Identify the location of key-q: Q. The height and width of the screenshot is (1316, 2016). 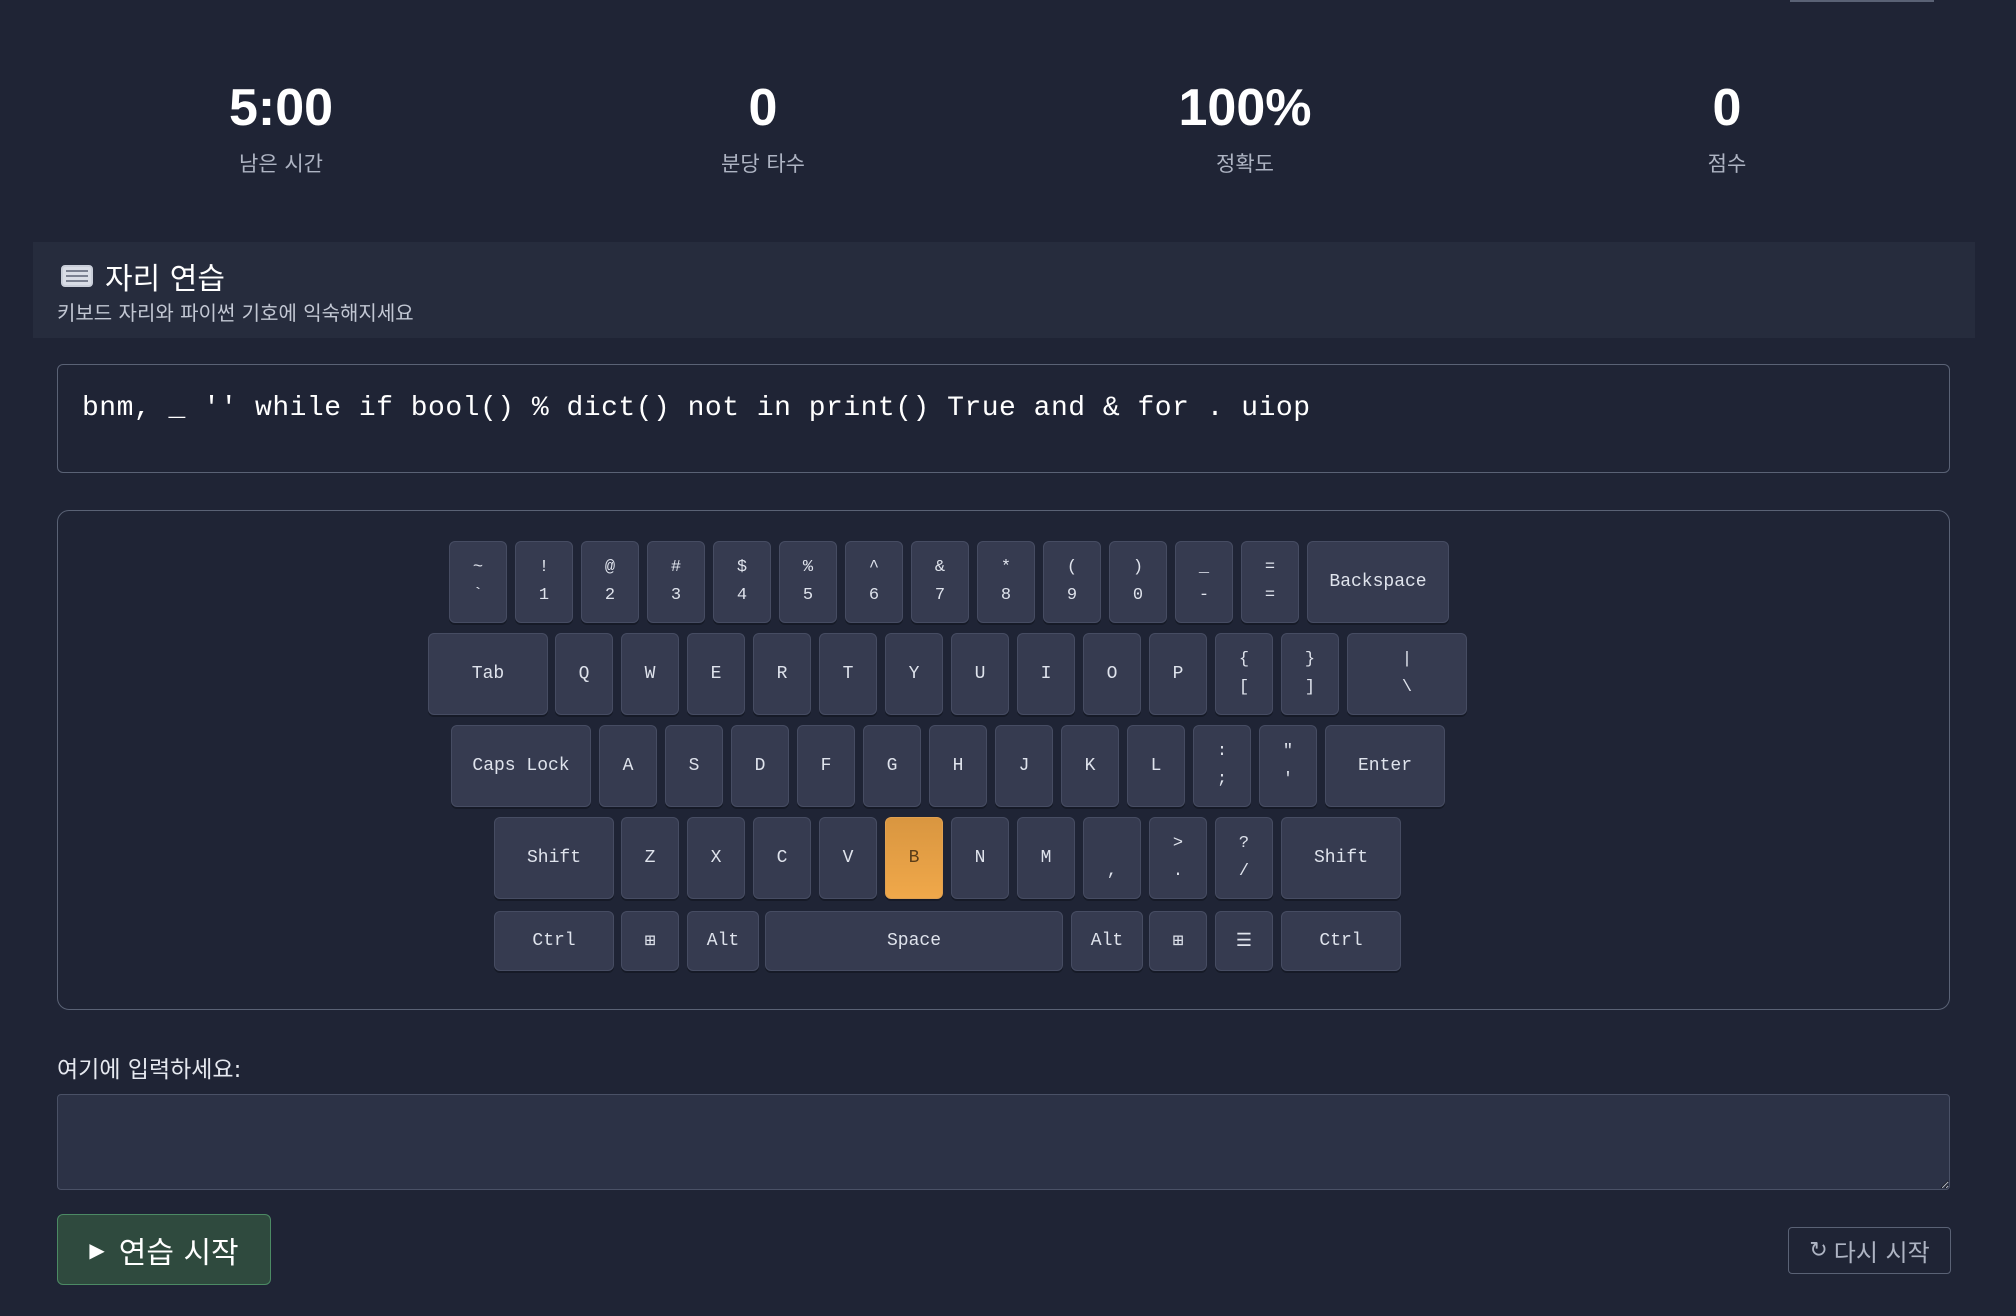
(584, 674).